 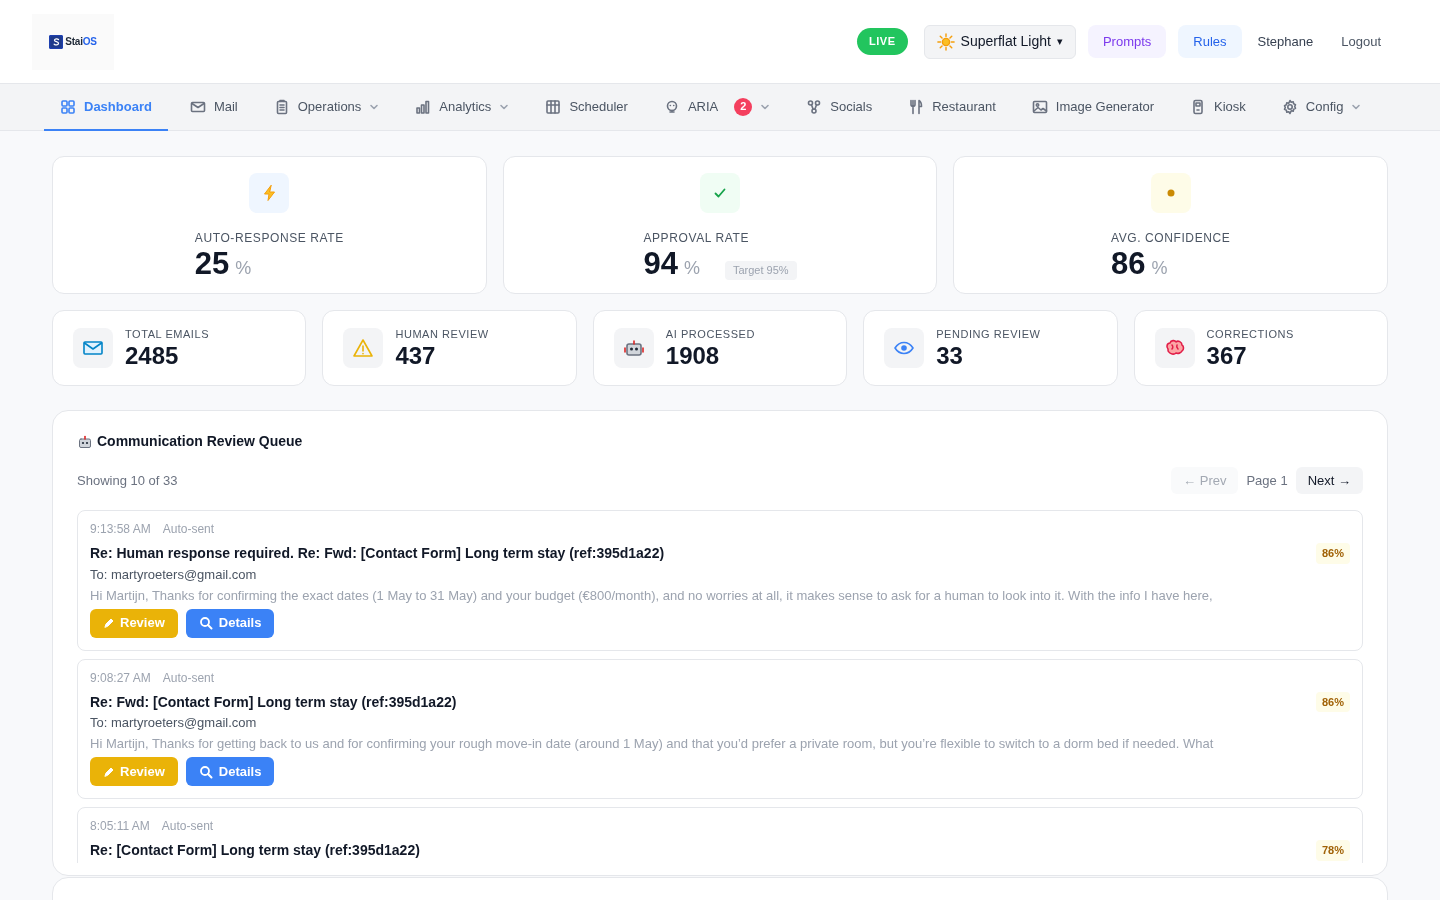 What do you see at coordinates (839, 107) in the screenshot?
I see `nav-tab: Socials` at bounding box center [839, 107].